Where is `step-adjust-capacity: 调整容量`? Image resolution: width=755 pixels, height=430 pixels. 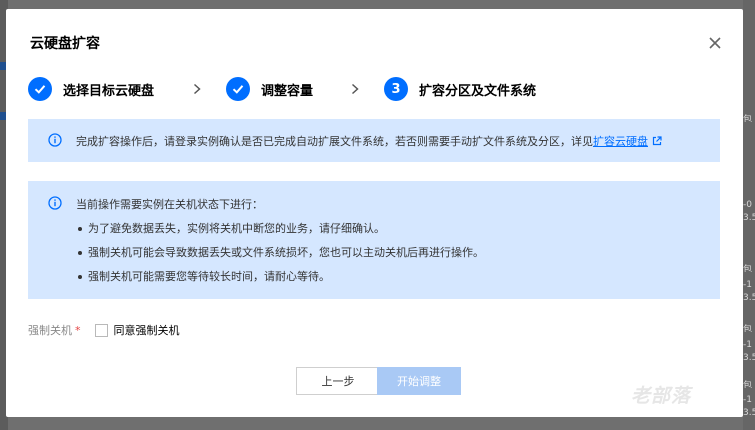
step-adjust-capacity: 调整容量 is located at coordinates (269, 89).